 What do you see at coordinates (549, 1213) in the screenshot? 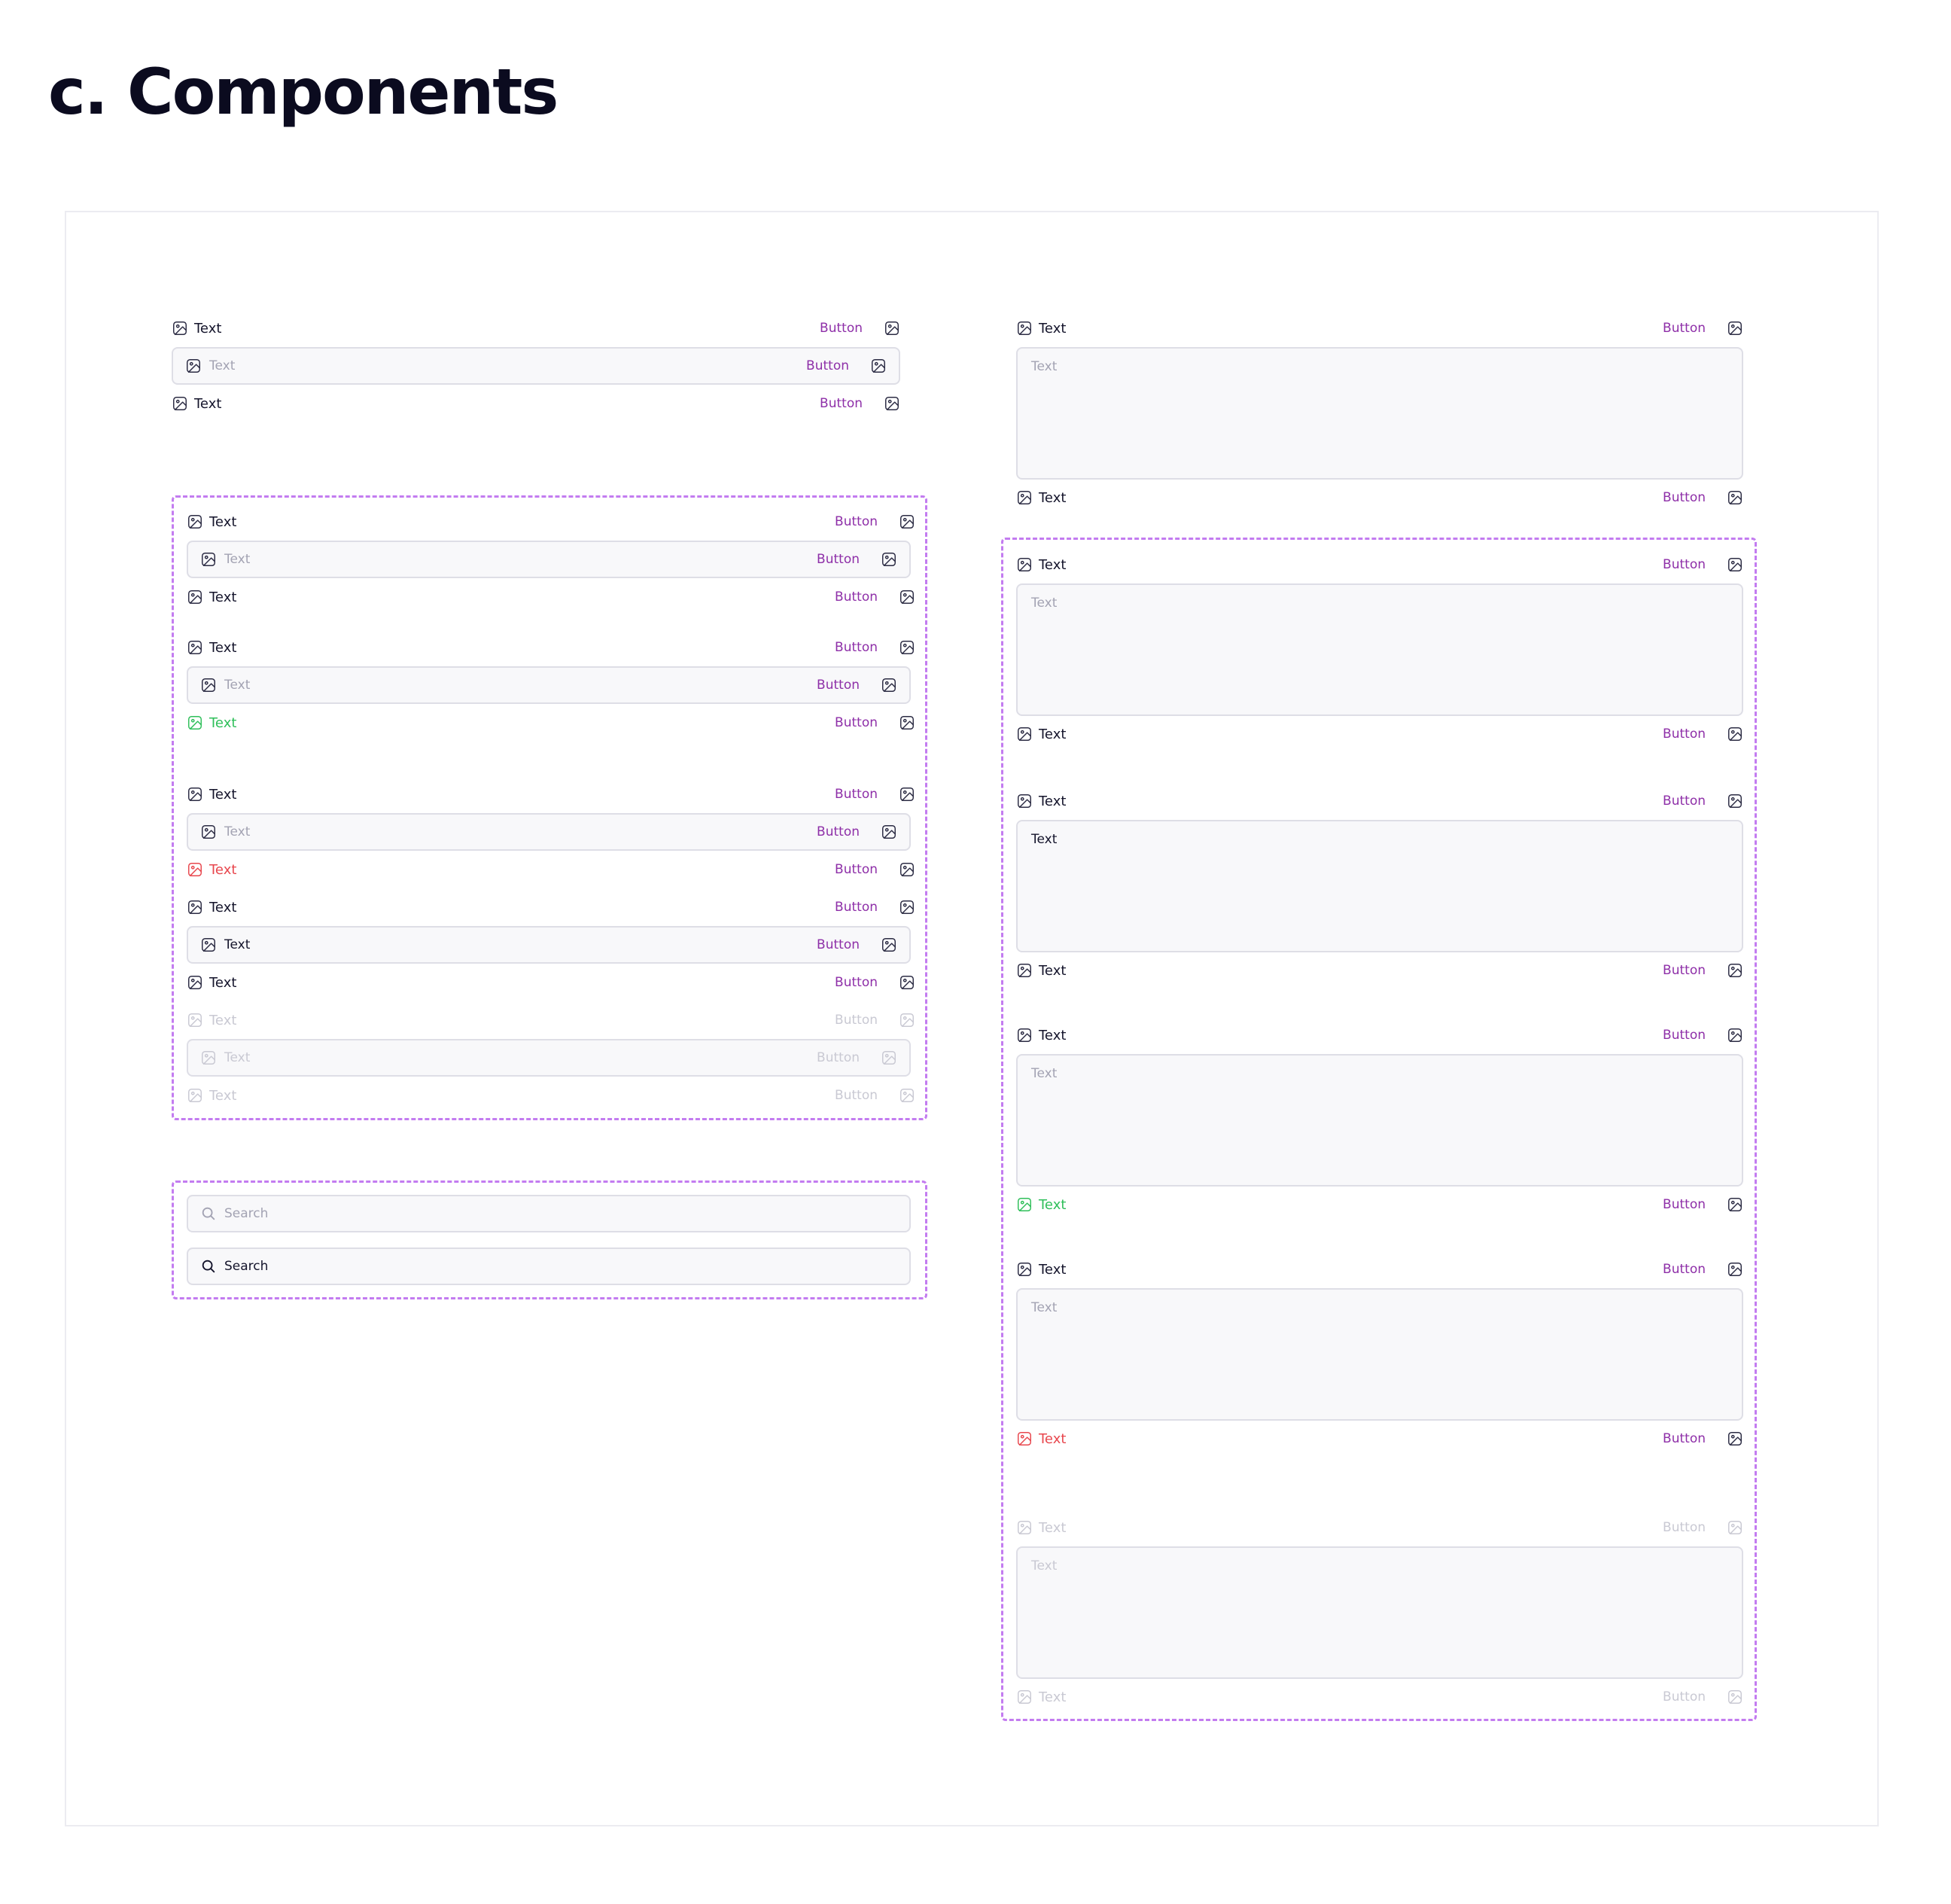
I see `search-input: Search` at bounding box center [549, 1213].